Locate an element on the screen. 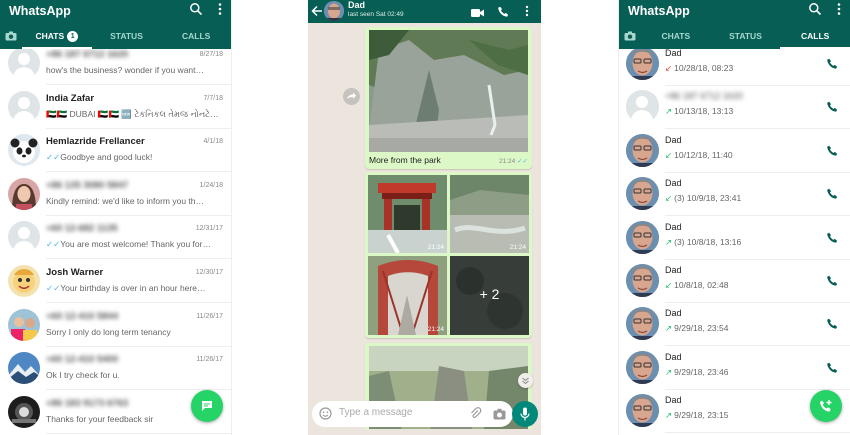 This screenshot has height=435, width=850. call-row: Dad ↗ 9/29/18, 23:46 is located at coordinates (734, 368).